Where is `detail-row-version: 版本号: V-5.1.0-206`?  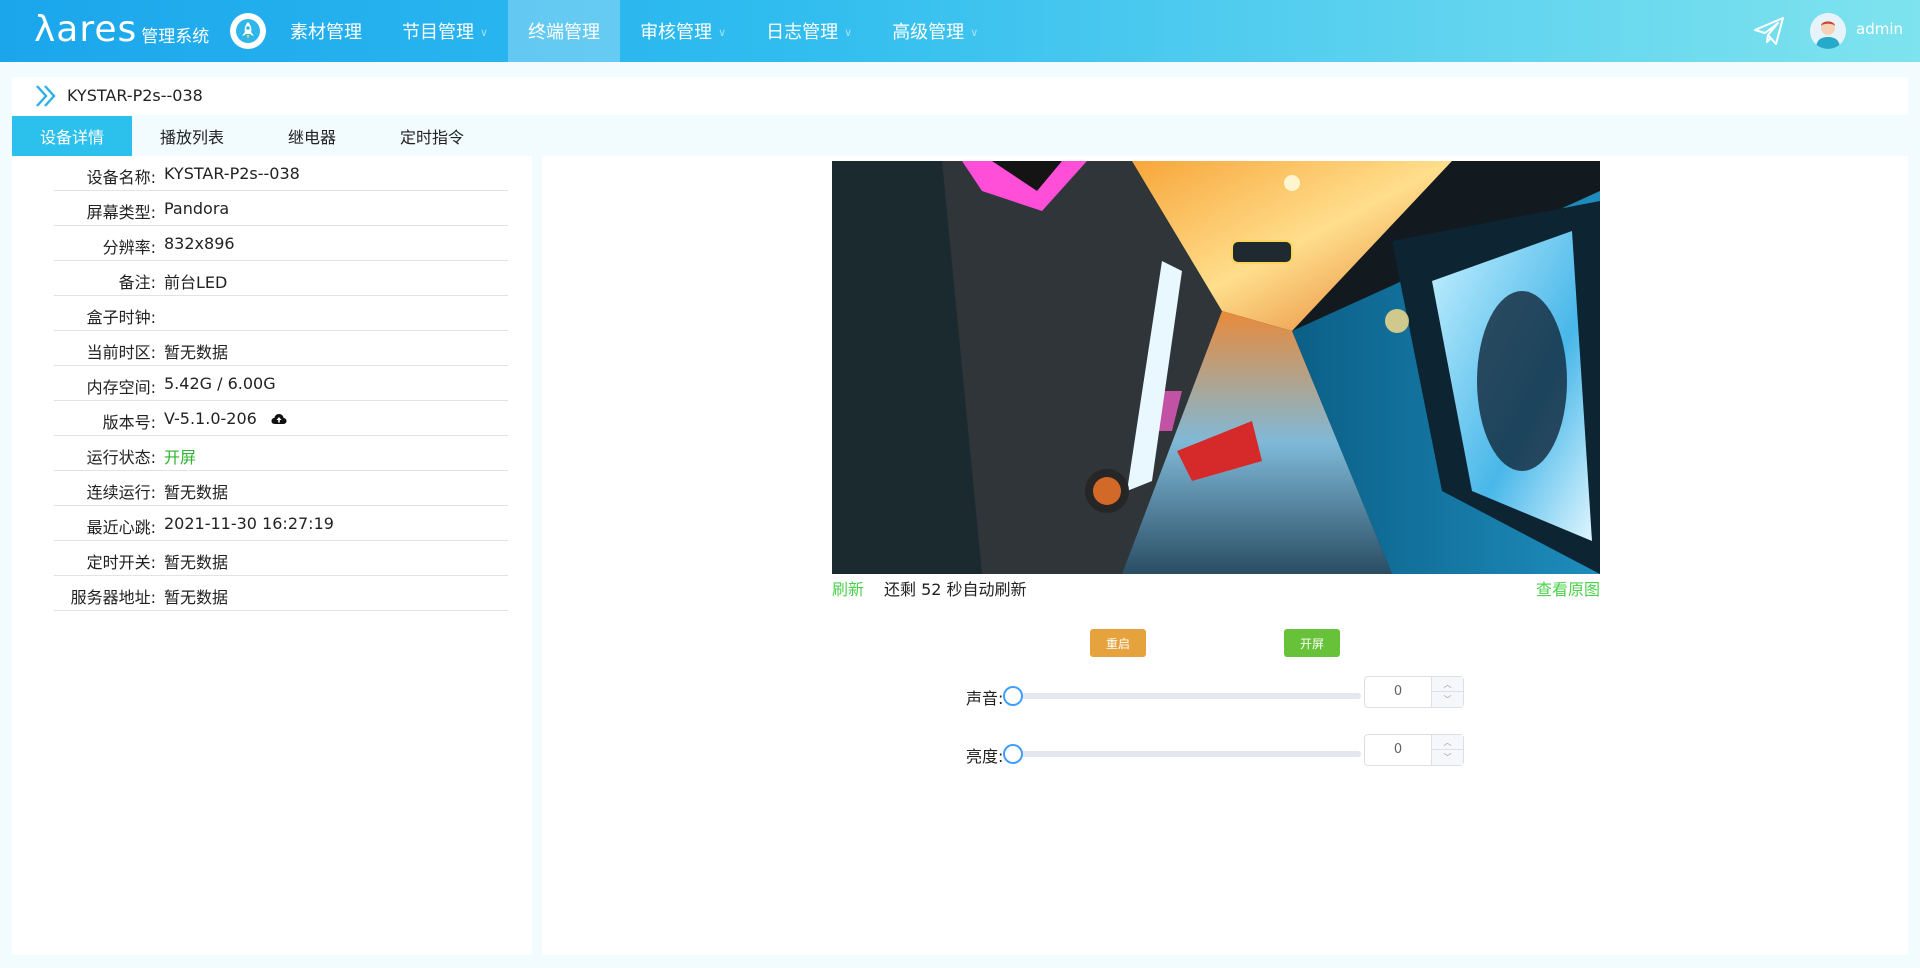
detail-row-version: 版本号: V-5.1.0-206 is located at coordinates (281, 418).